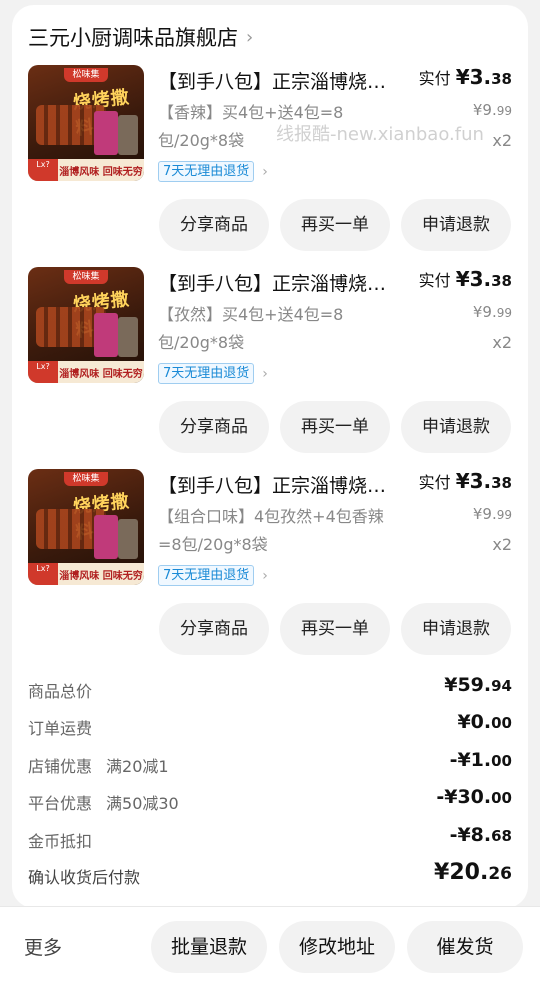 The image size is (540, 988). Describe the element at coordinates (60, 691) in the screenshot. I see `summary-label: 商品总价` at that location.